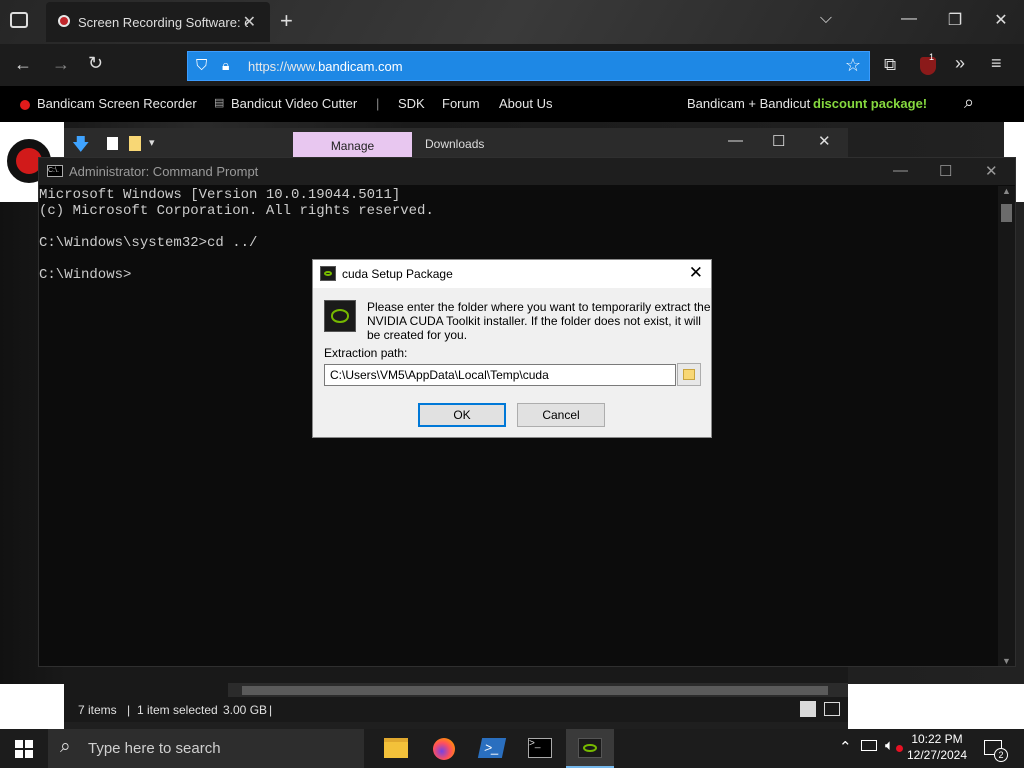 The image size is (1024, 768). I want to click on url-domain: bandicam.com, so click(360, 66).